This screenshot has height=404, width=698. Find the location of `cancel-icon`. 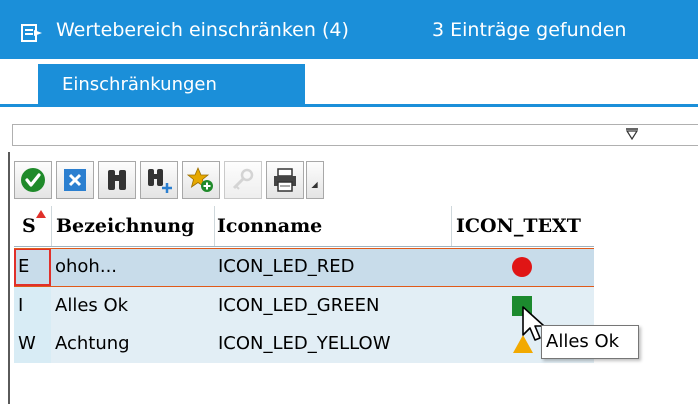

cancel-icon is located at coordinates (75, 180).